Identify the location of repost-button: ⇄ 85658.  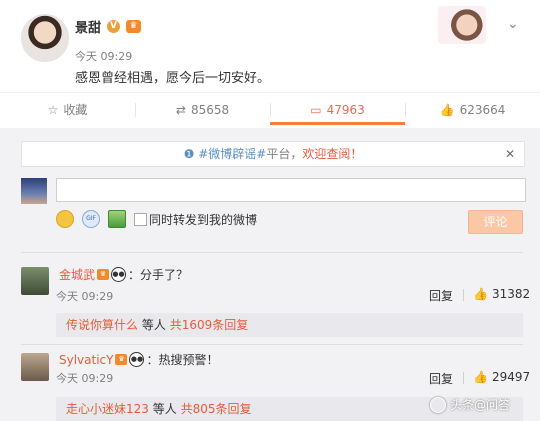
(202, 109).